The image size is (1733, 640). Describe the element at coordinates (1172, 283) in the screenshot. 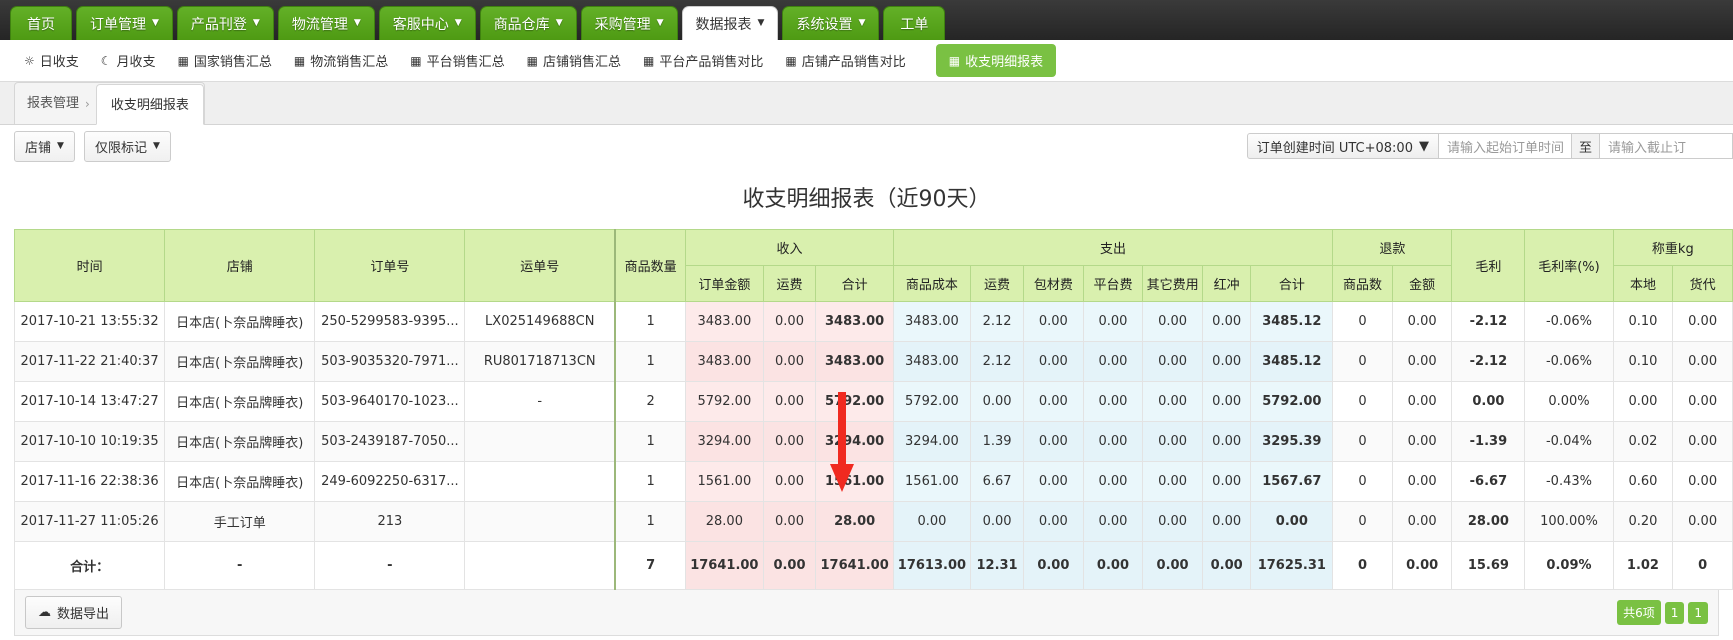

I see `col-header-cost-other: 其它费用` at that location.